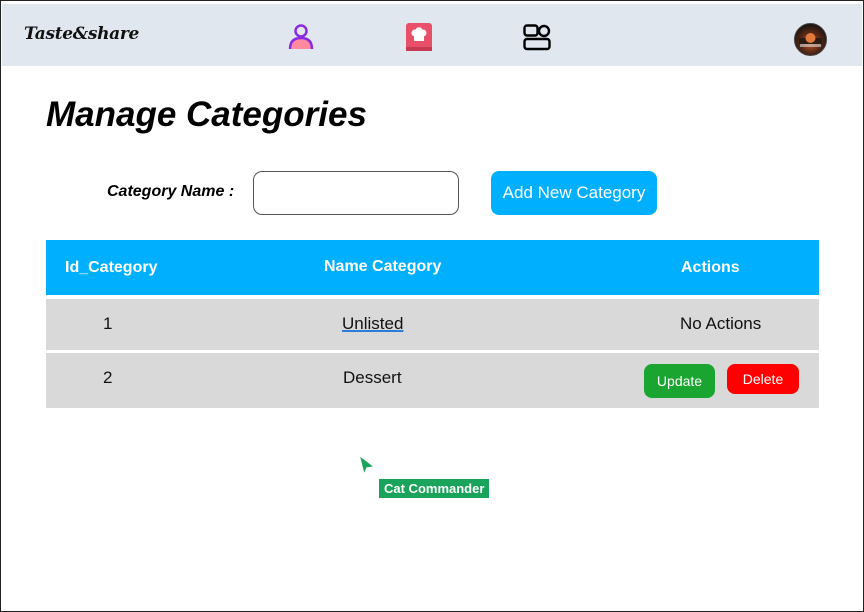 The image size is (864, 612). I want to click on category-name-label: Category Name :, so click(171, 191).